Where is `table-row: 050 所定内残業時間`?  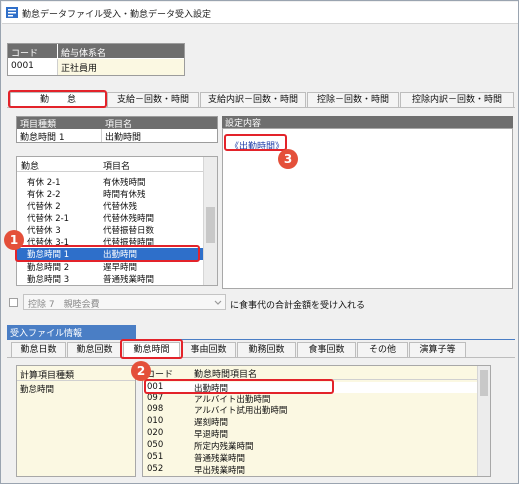
table-row: 050 所定内残業時間 is located at coordinates (310, 446).